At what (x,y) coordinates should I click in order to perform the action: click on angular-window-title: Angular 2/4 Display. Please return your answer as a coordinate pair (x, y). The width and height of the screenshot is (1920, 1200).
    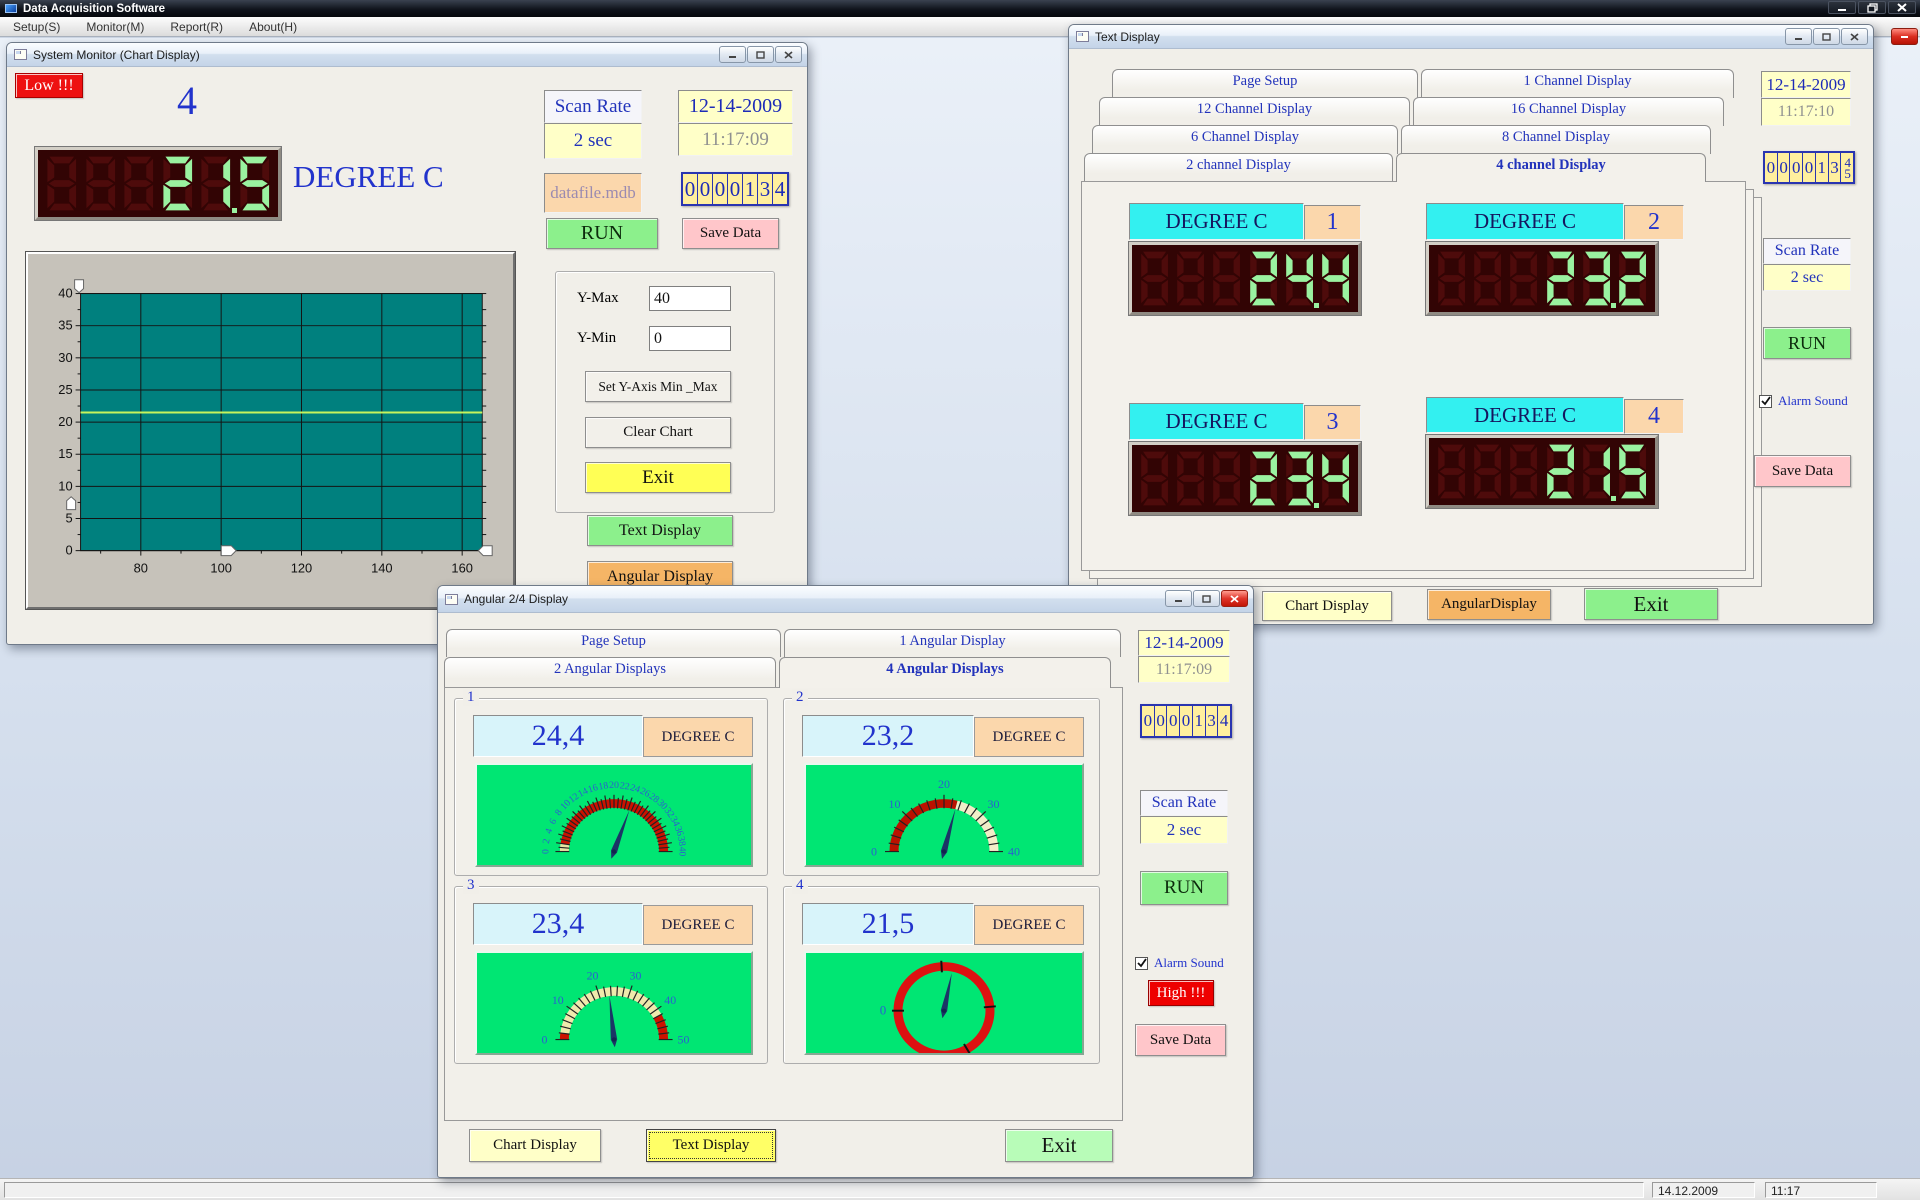
    Looking at the image, I should click on (516, 599).